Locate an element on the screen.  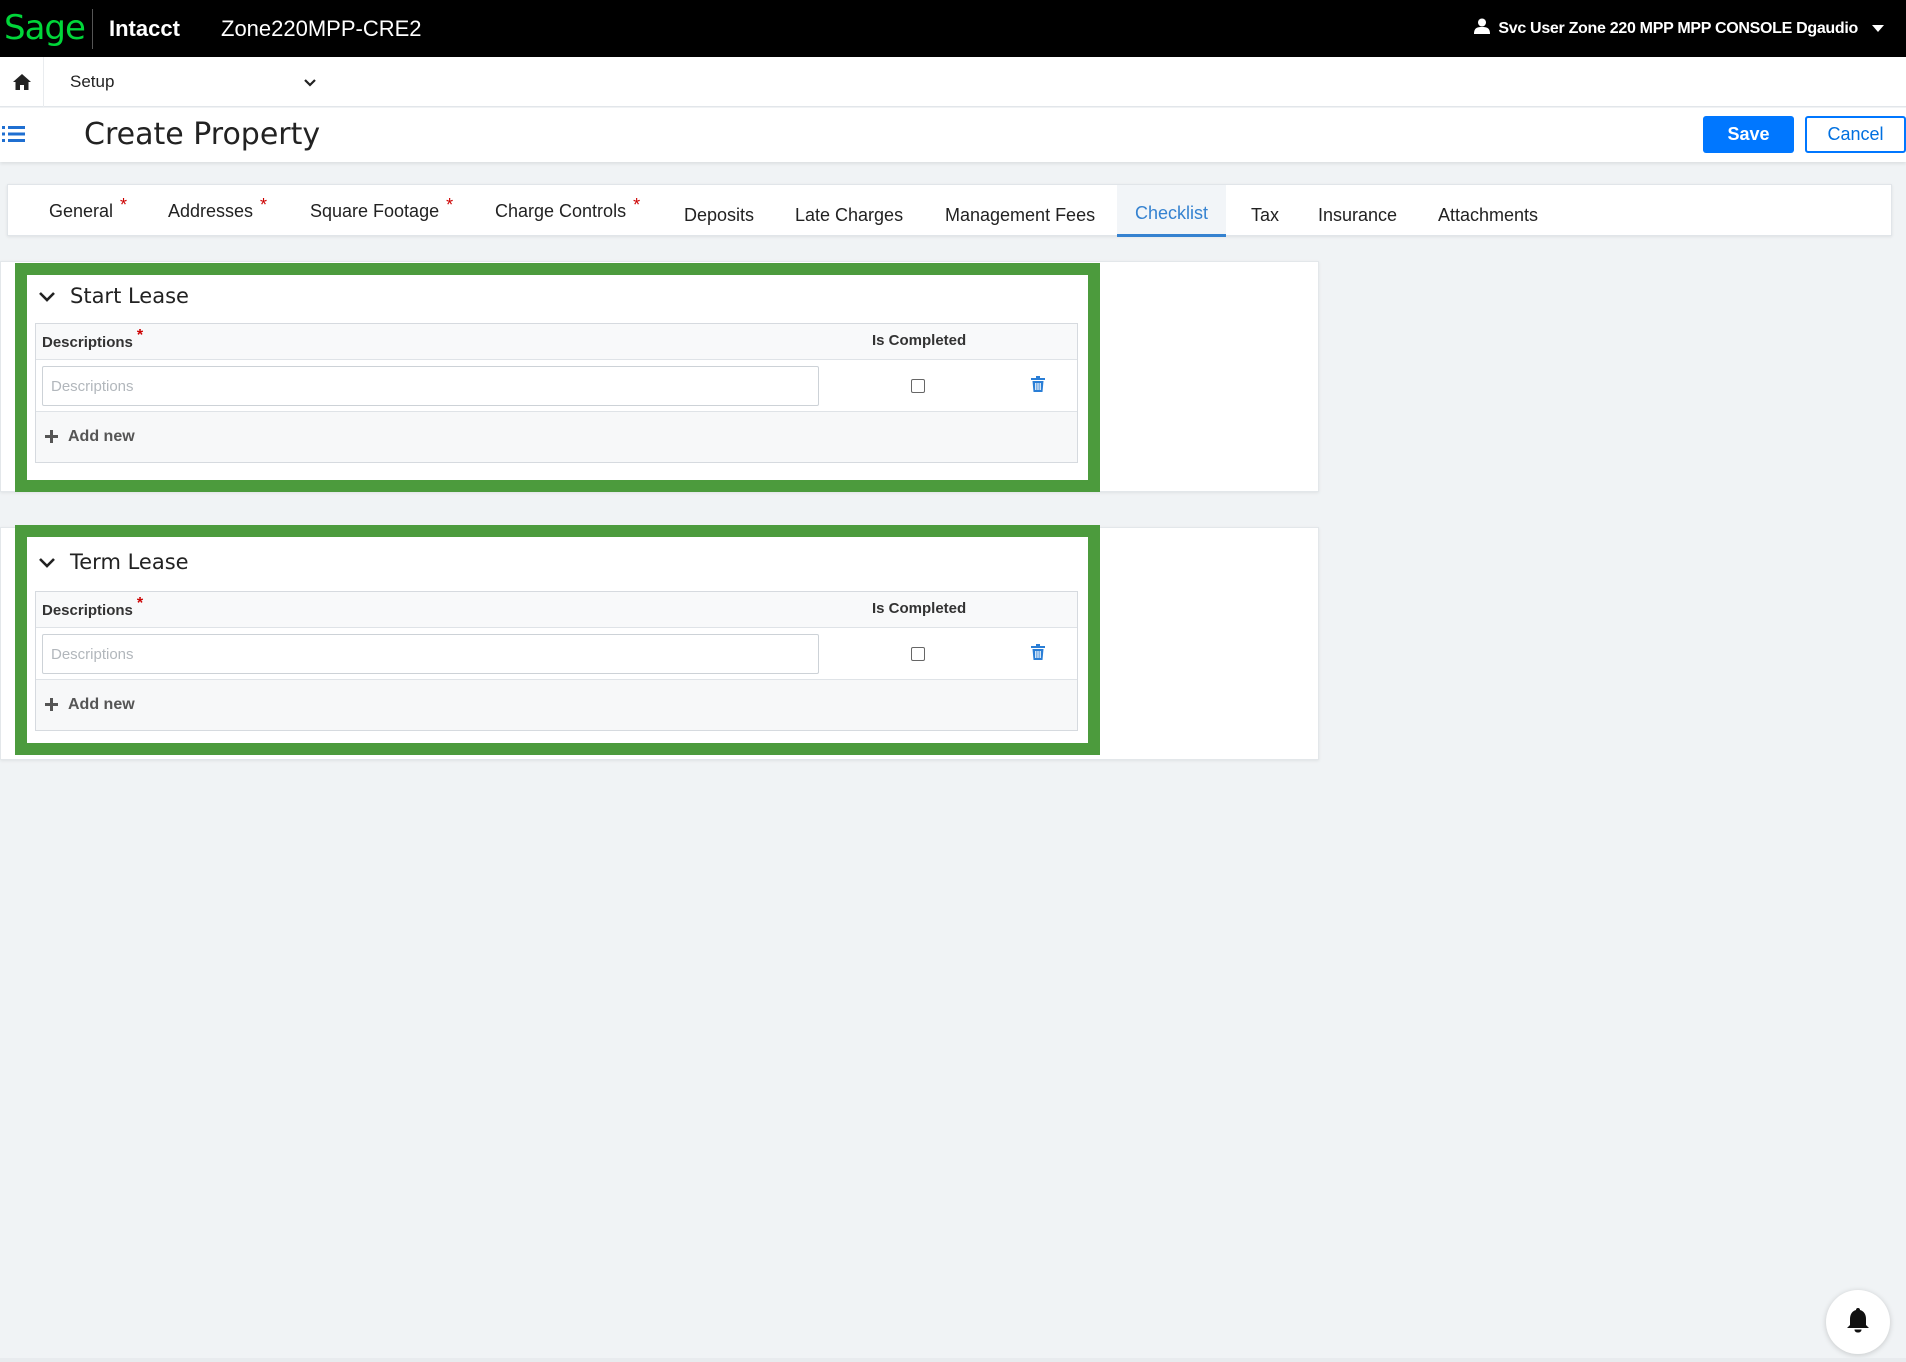
tab-square-footage: Square Footage * is located at coordinates (381, 211).